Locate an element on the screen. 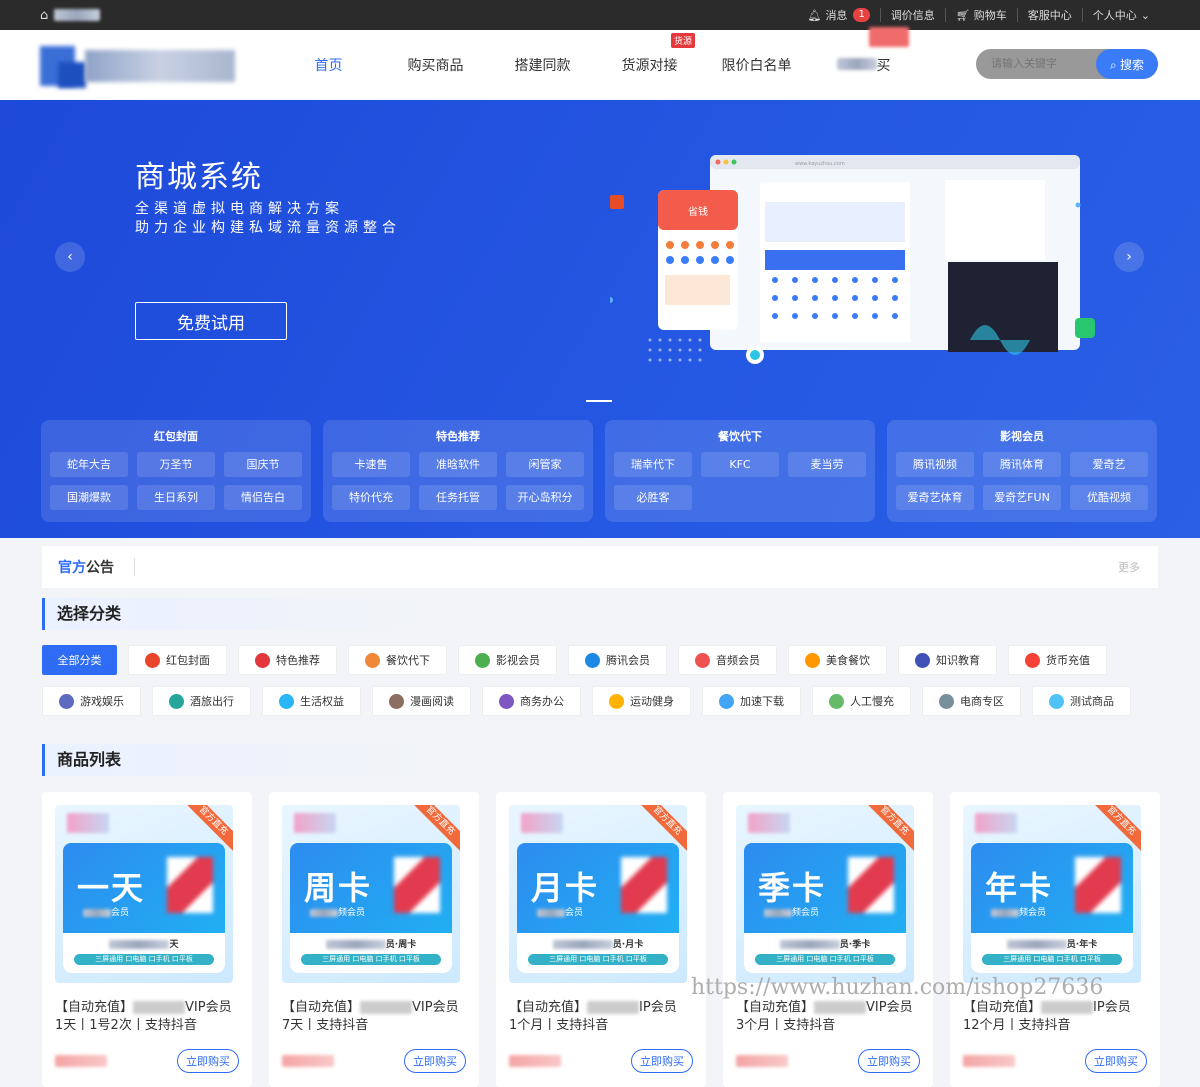 The width and height of the screenshot is (1200, 1087). product-title: 【自动充值】 VIP会员 3个月丨支持抖音 is located at coordinates (828, 1017).